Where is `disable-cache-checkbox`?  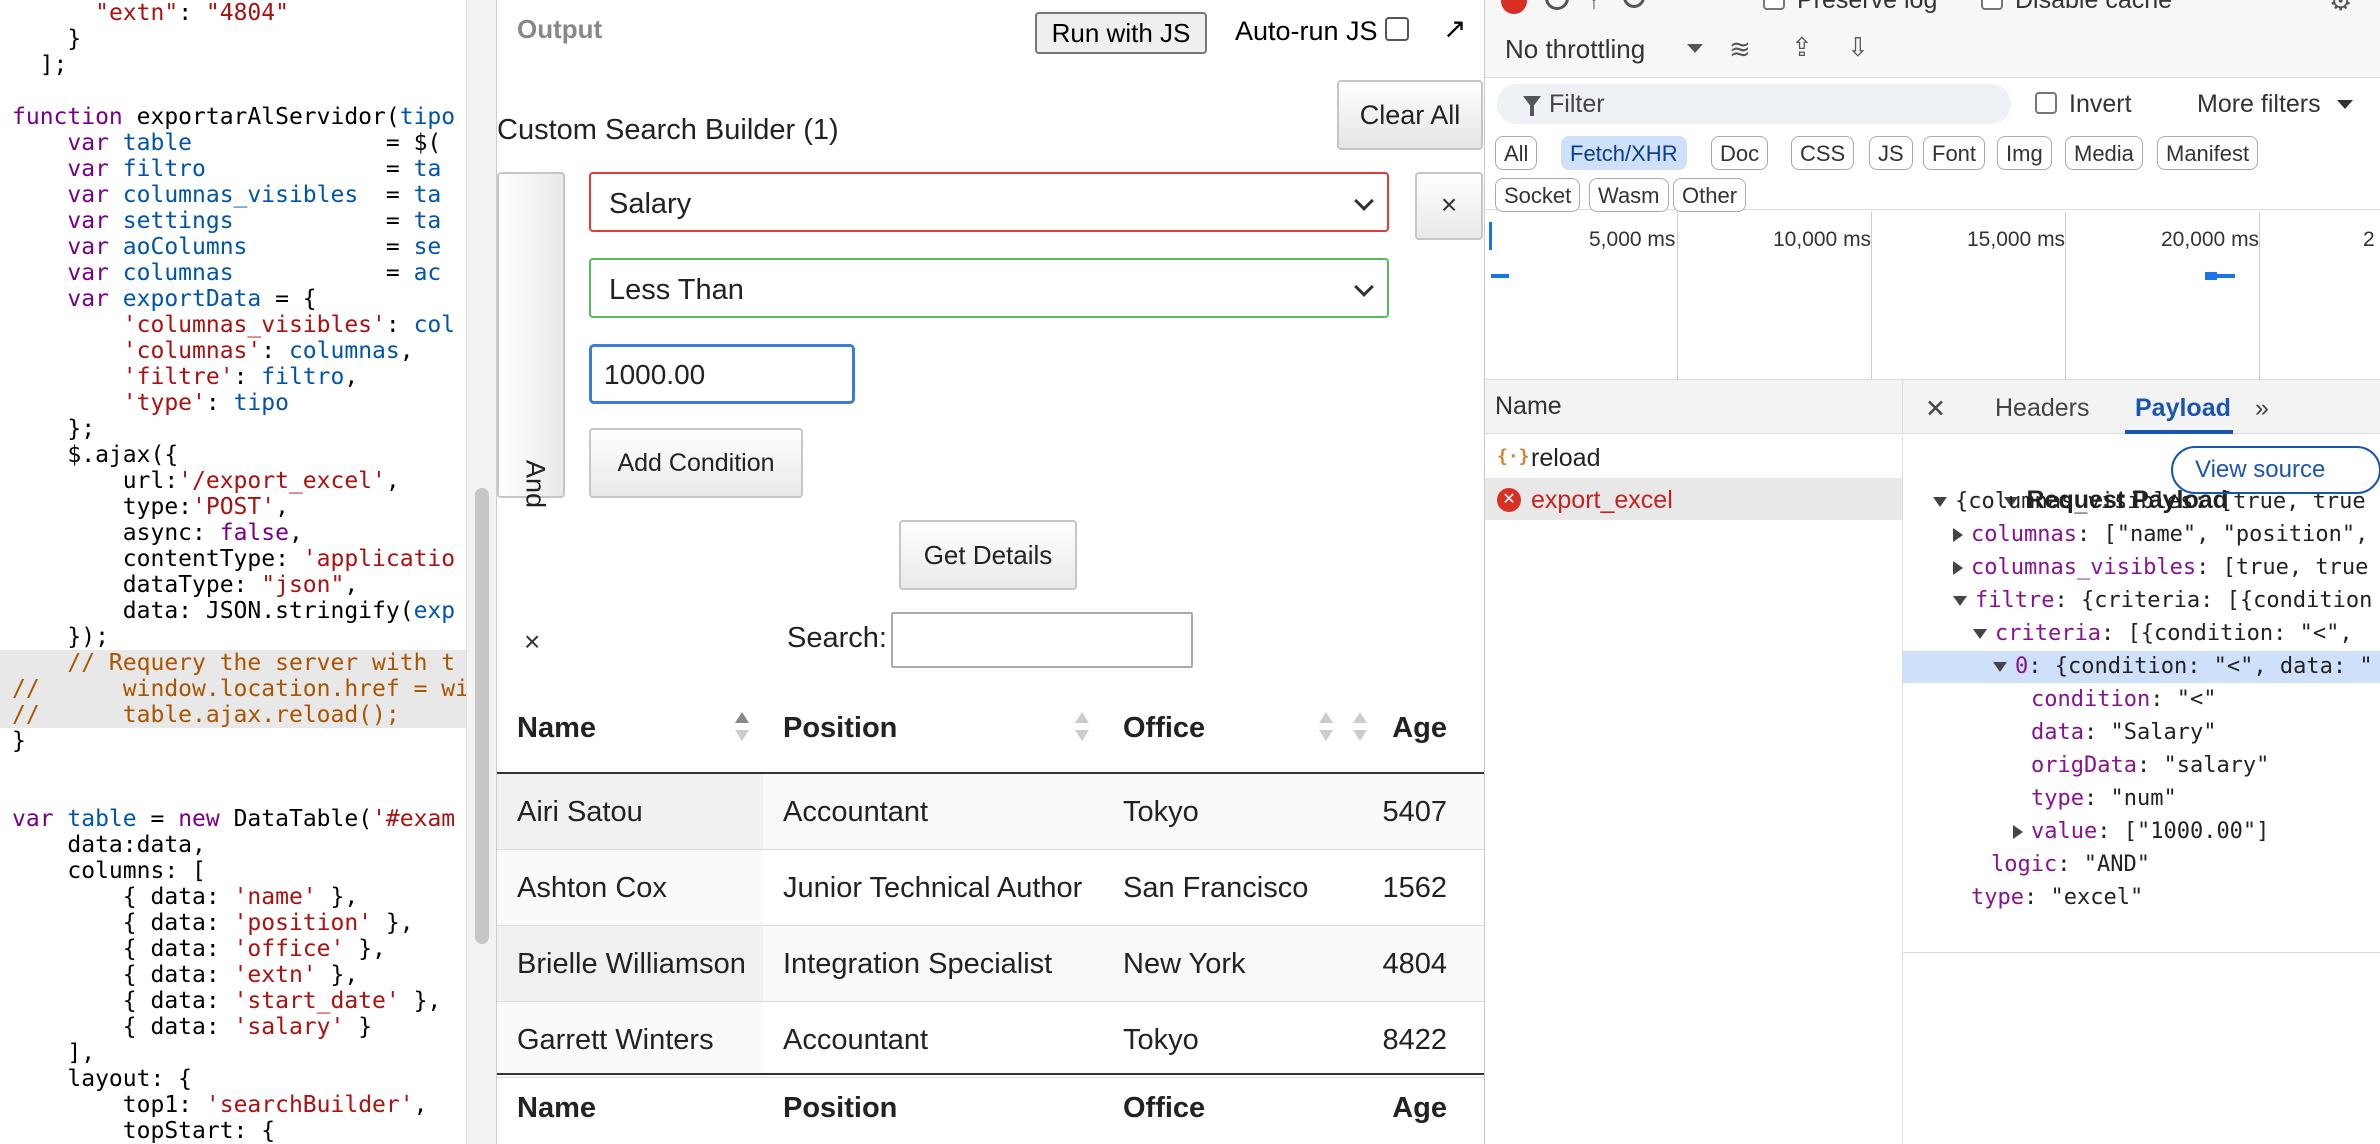 disable-cache-checkbox is located at coordinates (1992, 5).